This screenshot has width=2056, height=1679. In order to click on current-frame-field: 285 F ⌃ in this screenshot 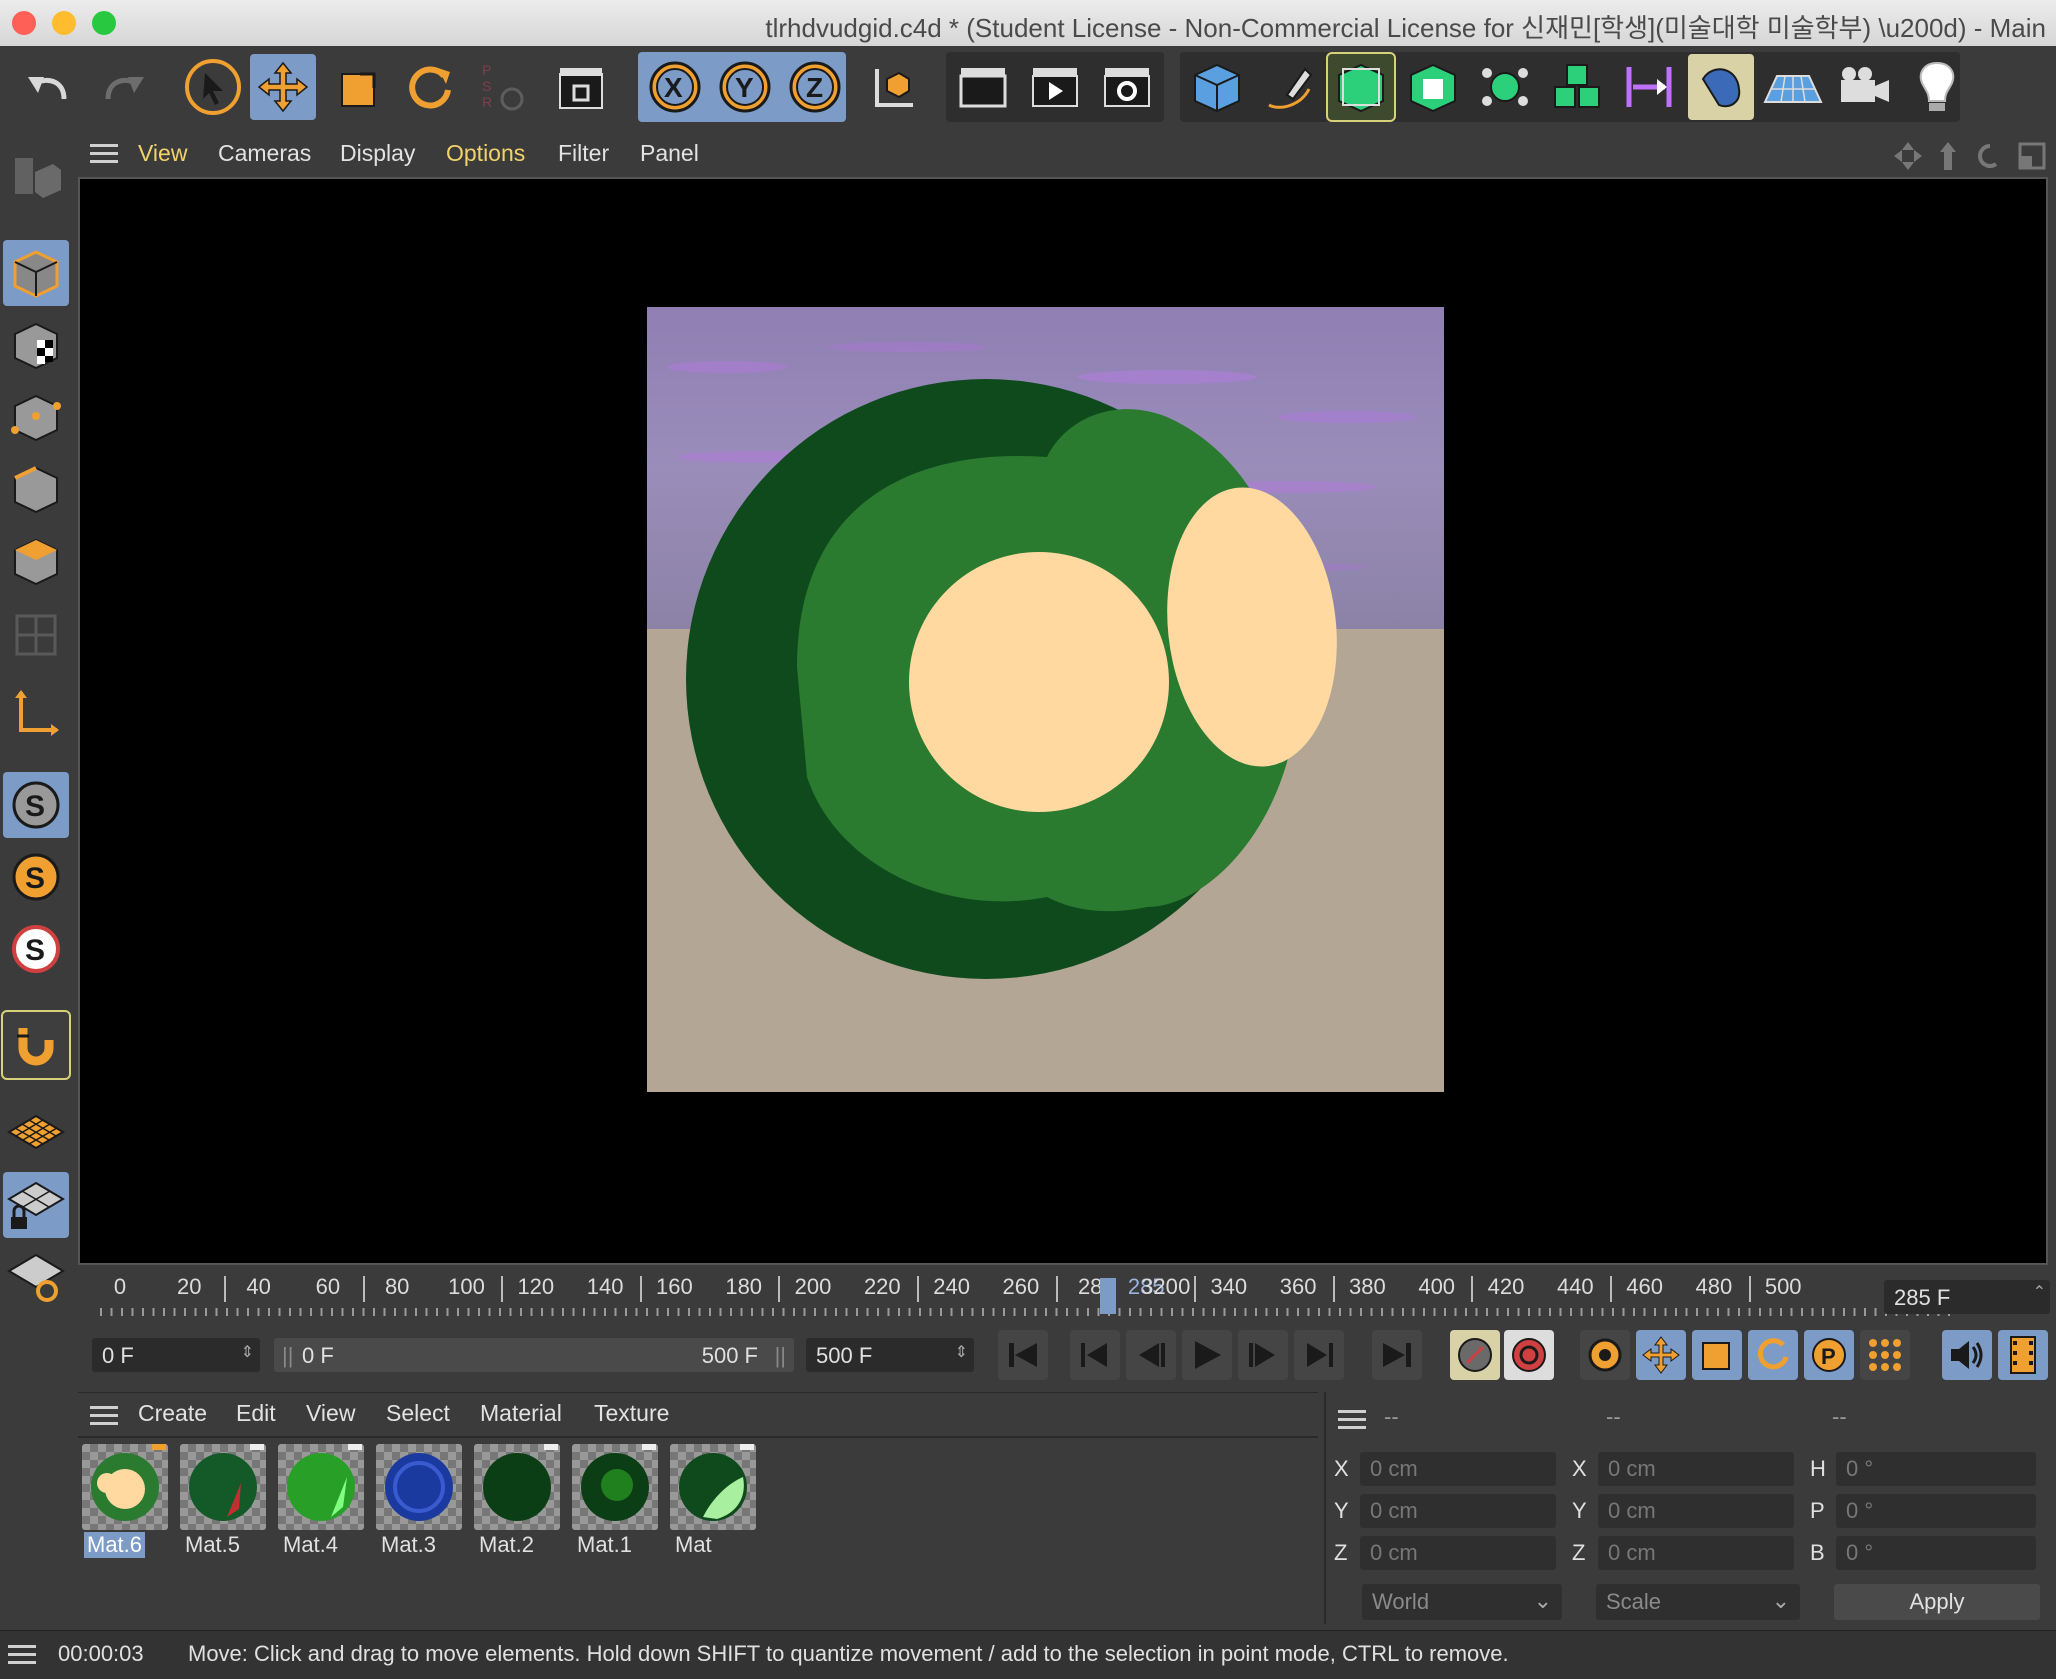, I will do `click(1967, 1297)`.